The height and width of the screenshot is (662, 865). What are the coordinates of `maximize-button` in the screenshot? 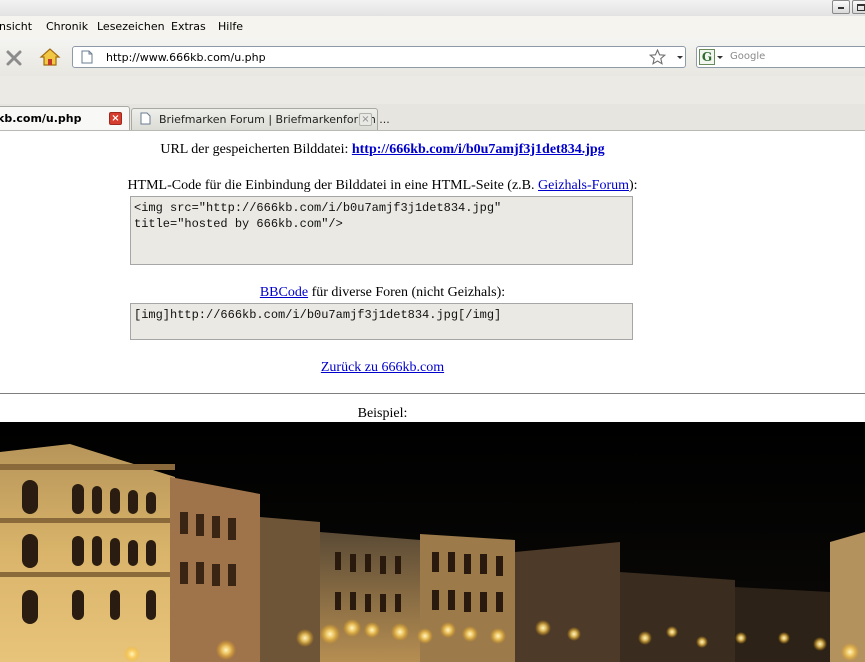 It's located at (858, 7).